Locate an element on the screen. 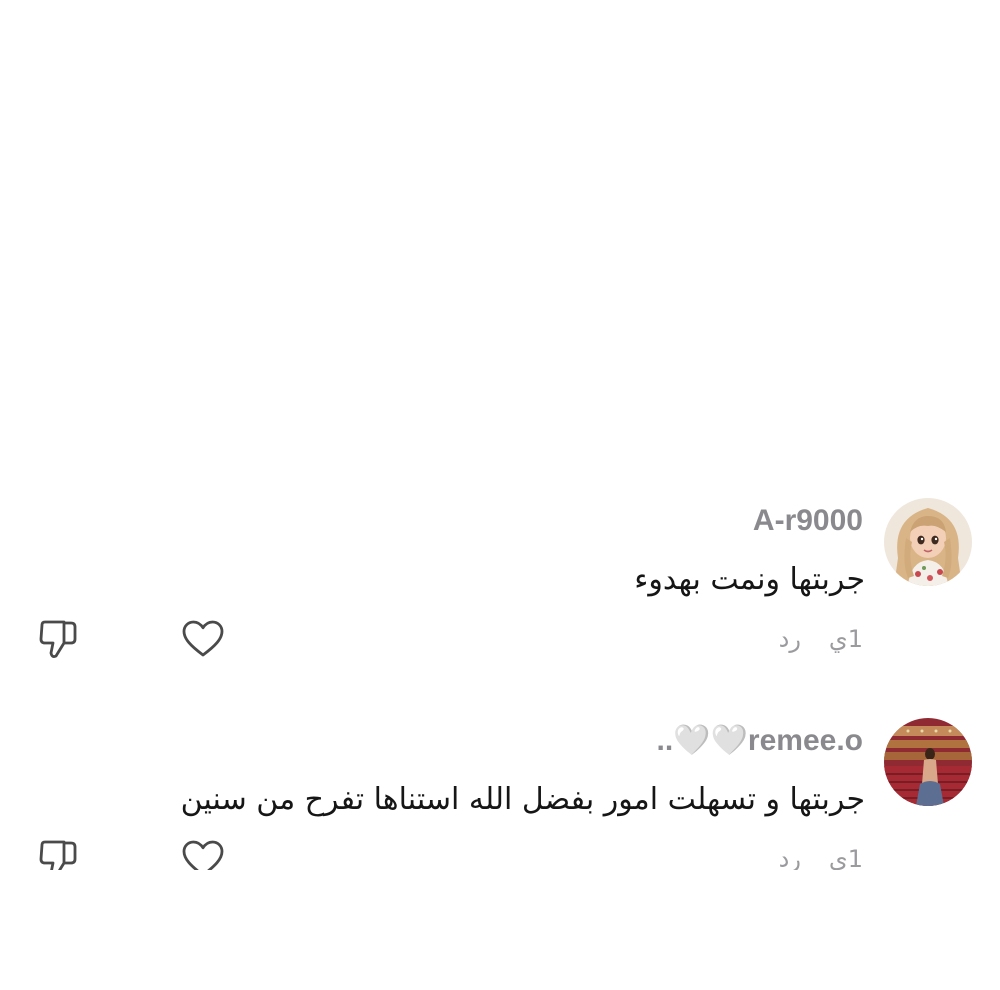  avatar-cartoon-girl-icon is located at coordinates (928, 542).